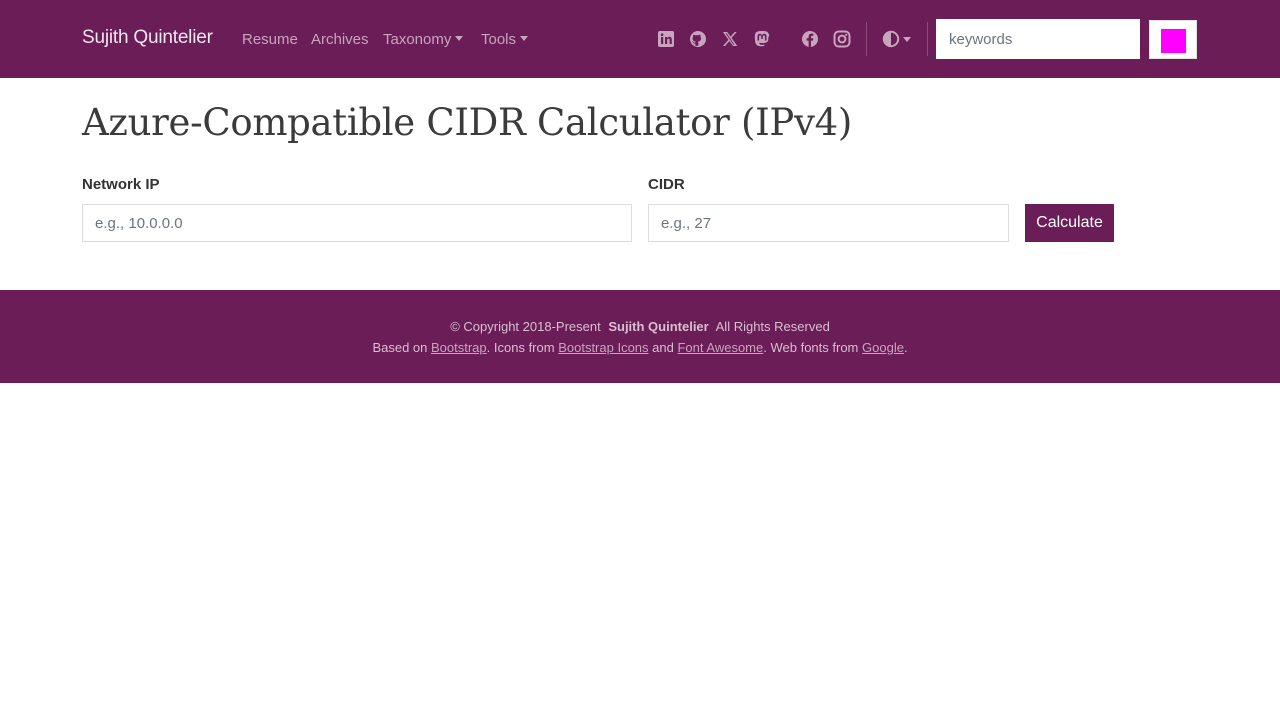 The width and height of the screenshot is (1280, 720). I want to click on cidr-label: CIDR, so click(666, 184).